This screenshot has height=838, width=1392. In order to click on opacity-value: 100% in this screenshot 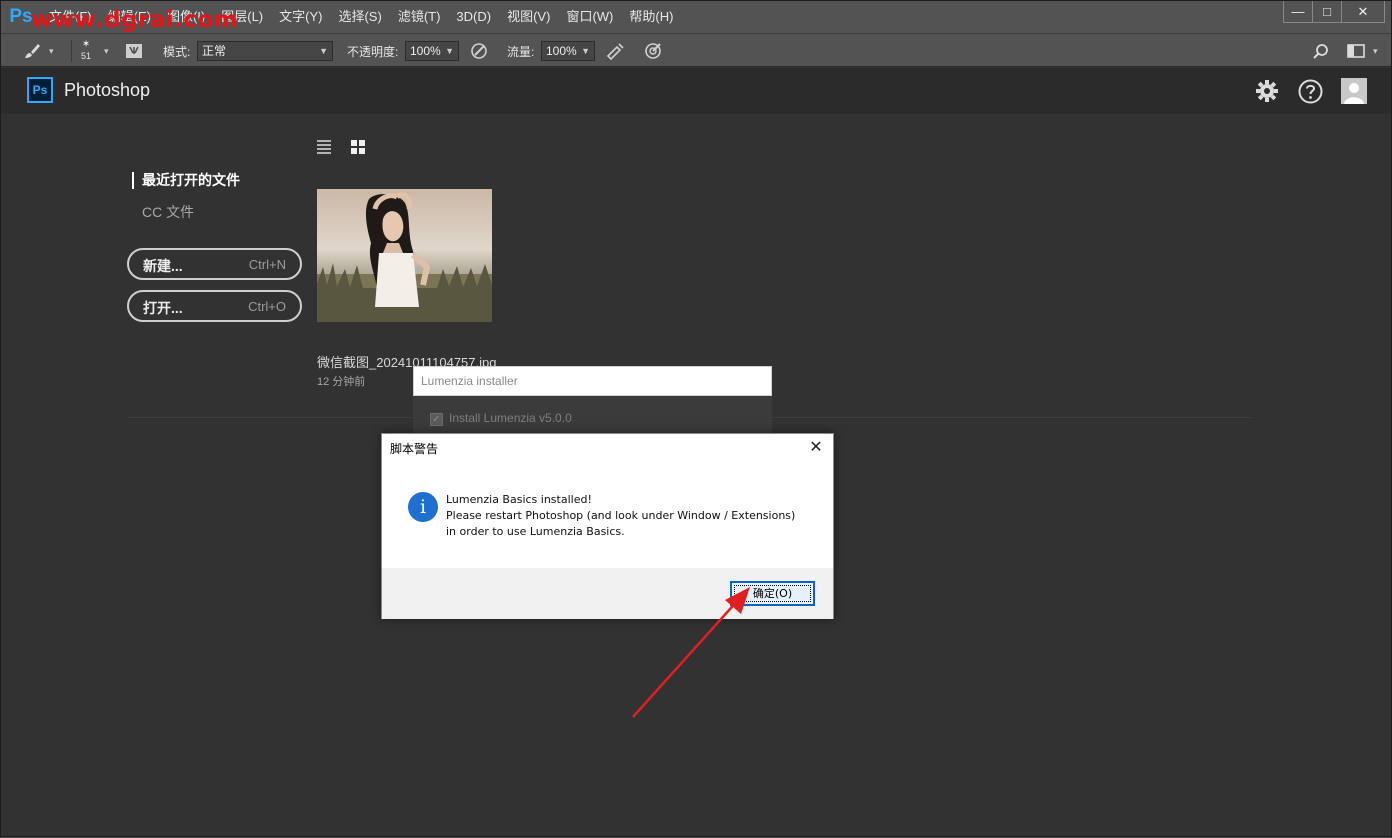, I will do `click(425, 51)`.